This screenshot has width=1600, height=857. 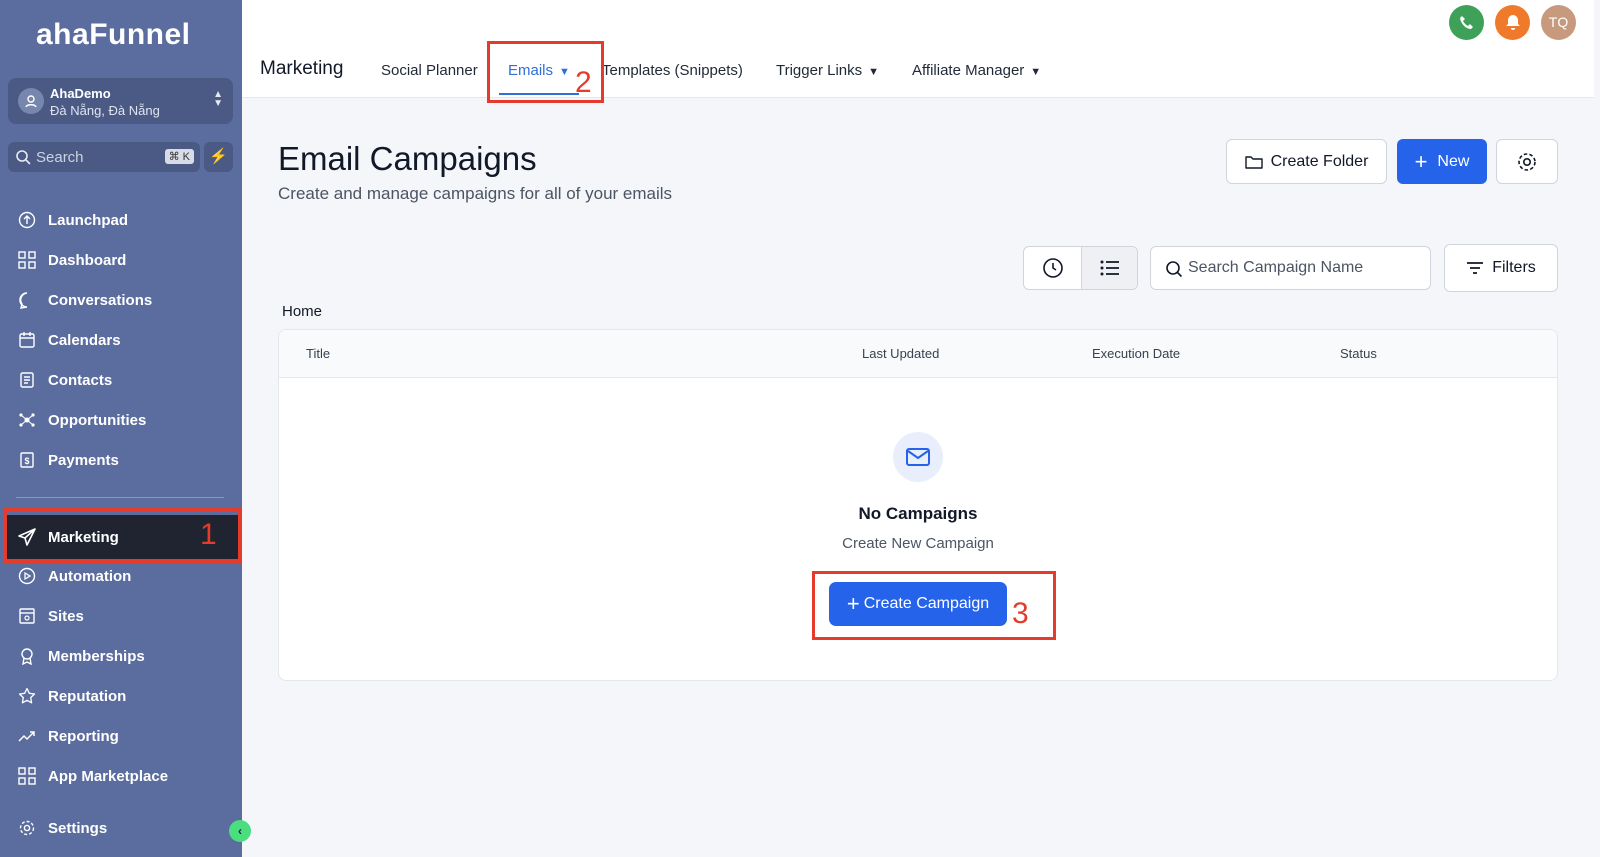 What do you see at coordinates (27, 220) in the screenshot?
I see `rocket-icon` at bounding box center [27, 220].